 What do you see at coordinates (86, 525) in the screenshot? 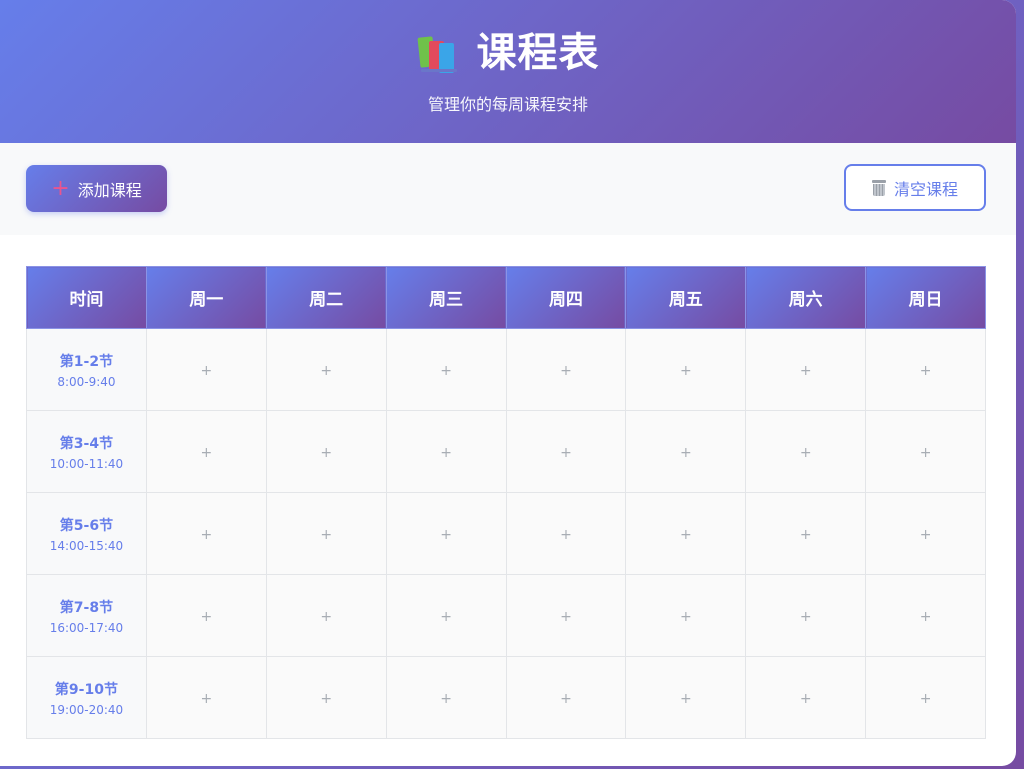
I see `slot-label: 第5-6节` at bounding box center [86, 525].